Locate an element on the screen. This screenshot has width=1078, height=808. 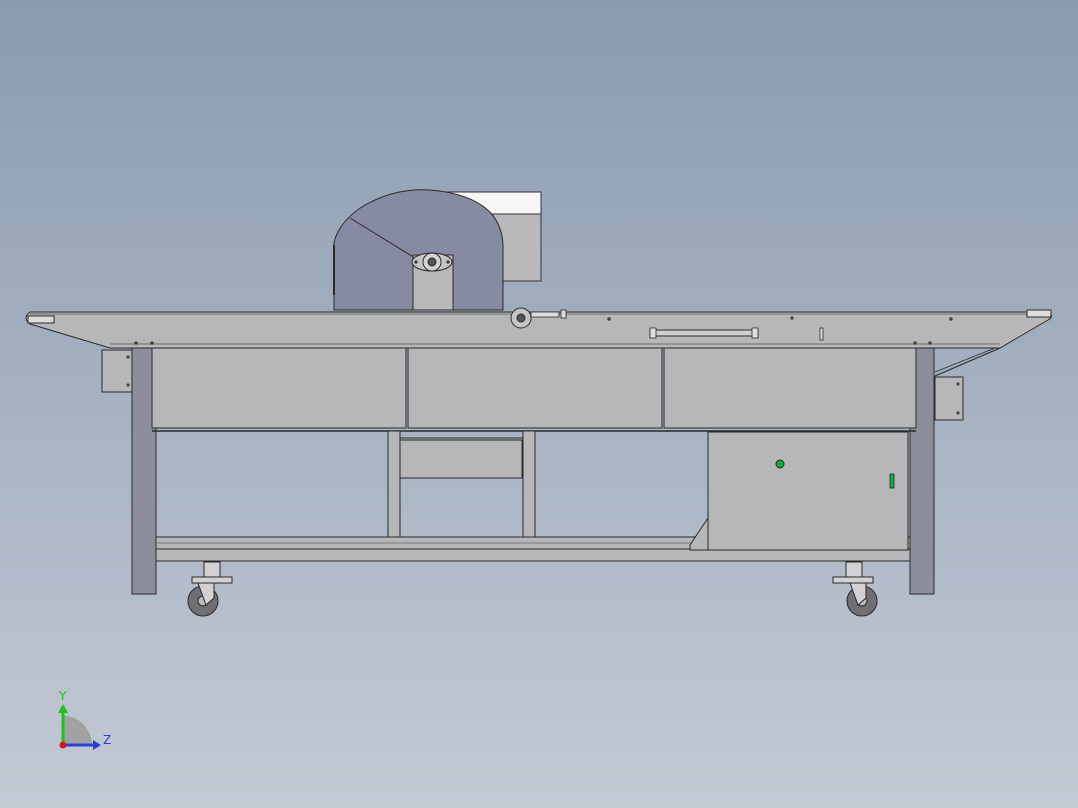
mid-bearing-hub is located at coordinates (521, 318).